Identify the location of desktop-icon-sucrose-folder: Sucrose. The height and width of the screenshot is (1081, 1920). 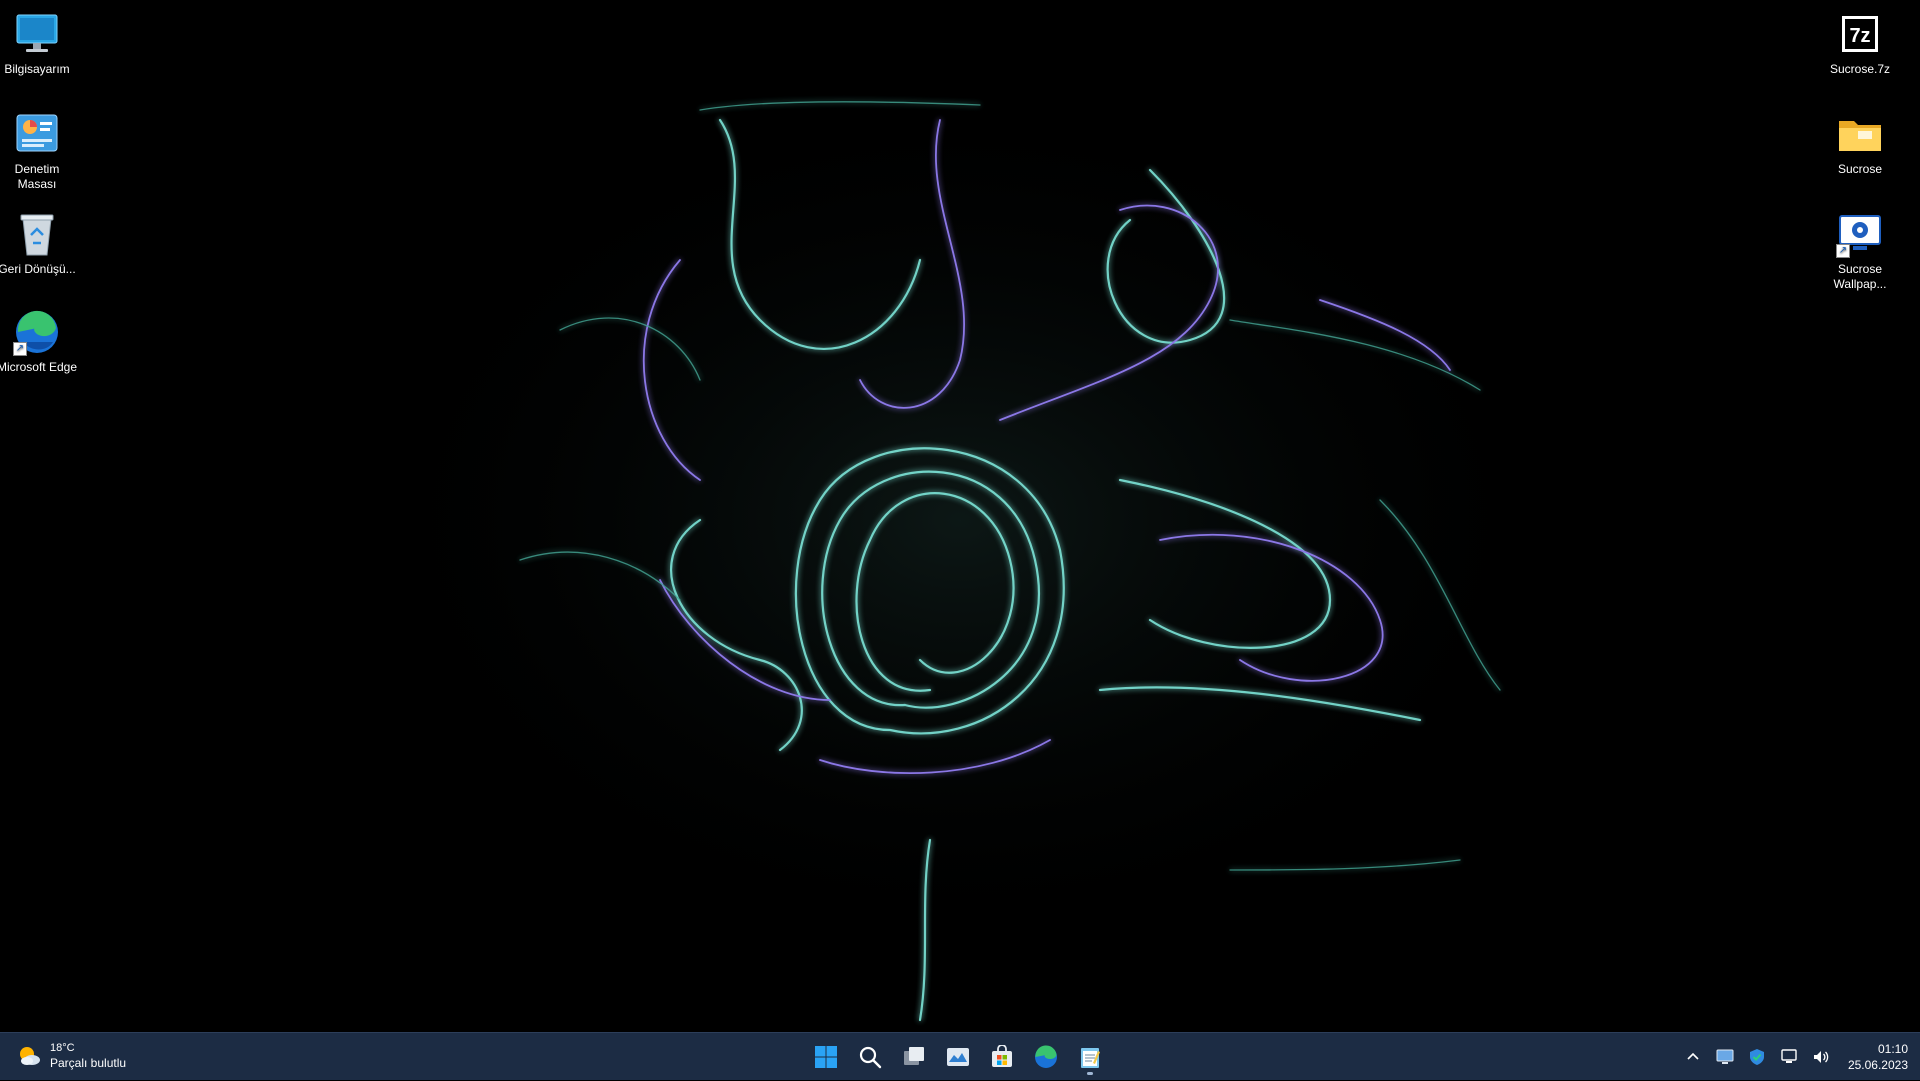
(1860, 142).